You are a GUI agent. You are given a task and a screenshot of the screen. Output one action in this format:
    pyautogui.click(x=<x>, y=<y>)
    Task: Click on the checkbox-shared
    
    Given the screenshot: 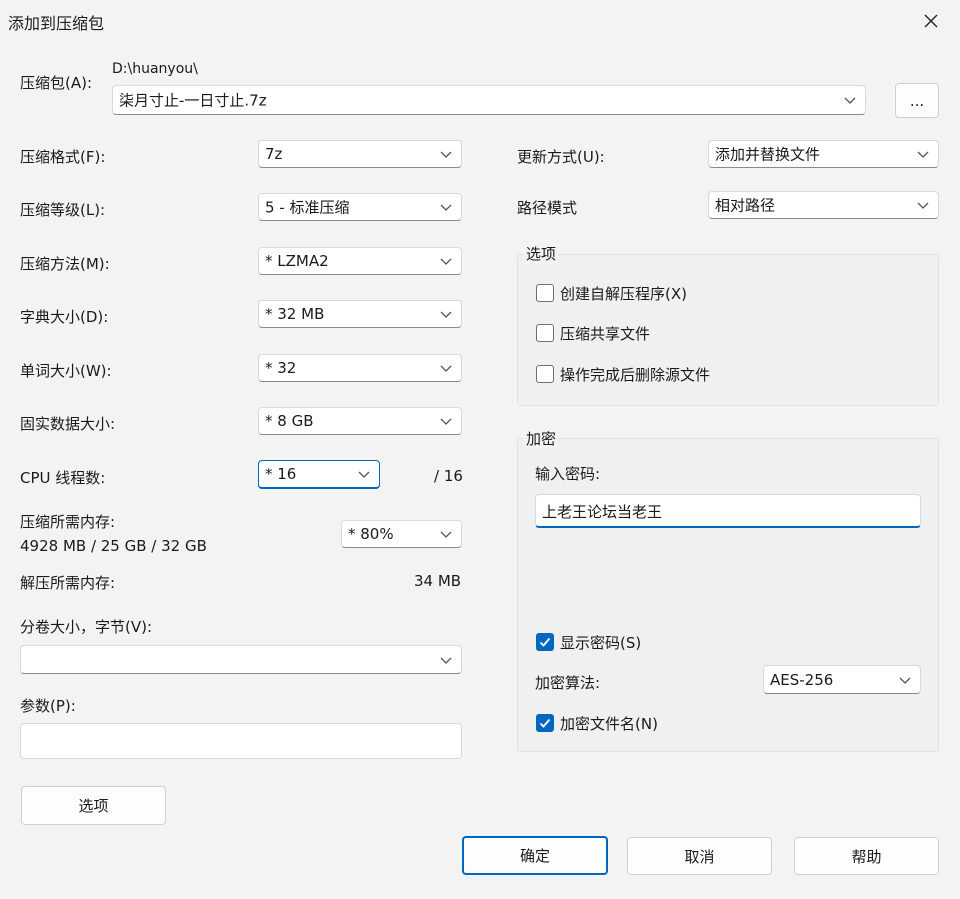 What is the action you would take?
    pyautogui.click(x=545, y=333)
    